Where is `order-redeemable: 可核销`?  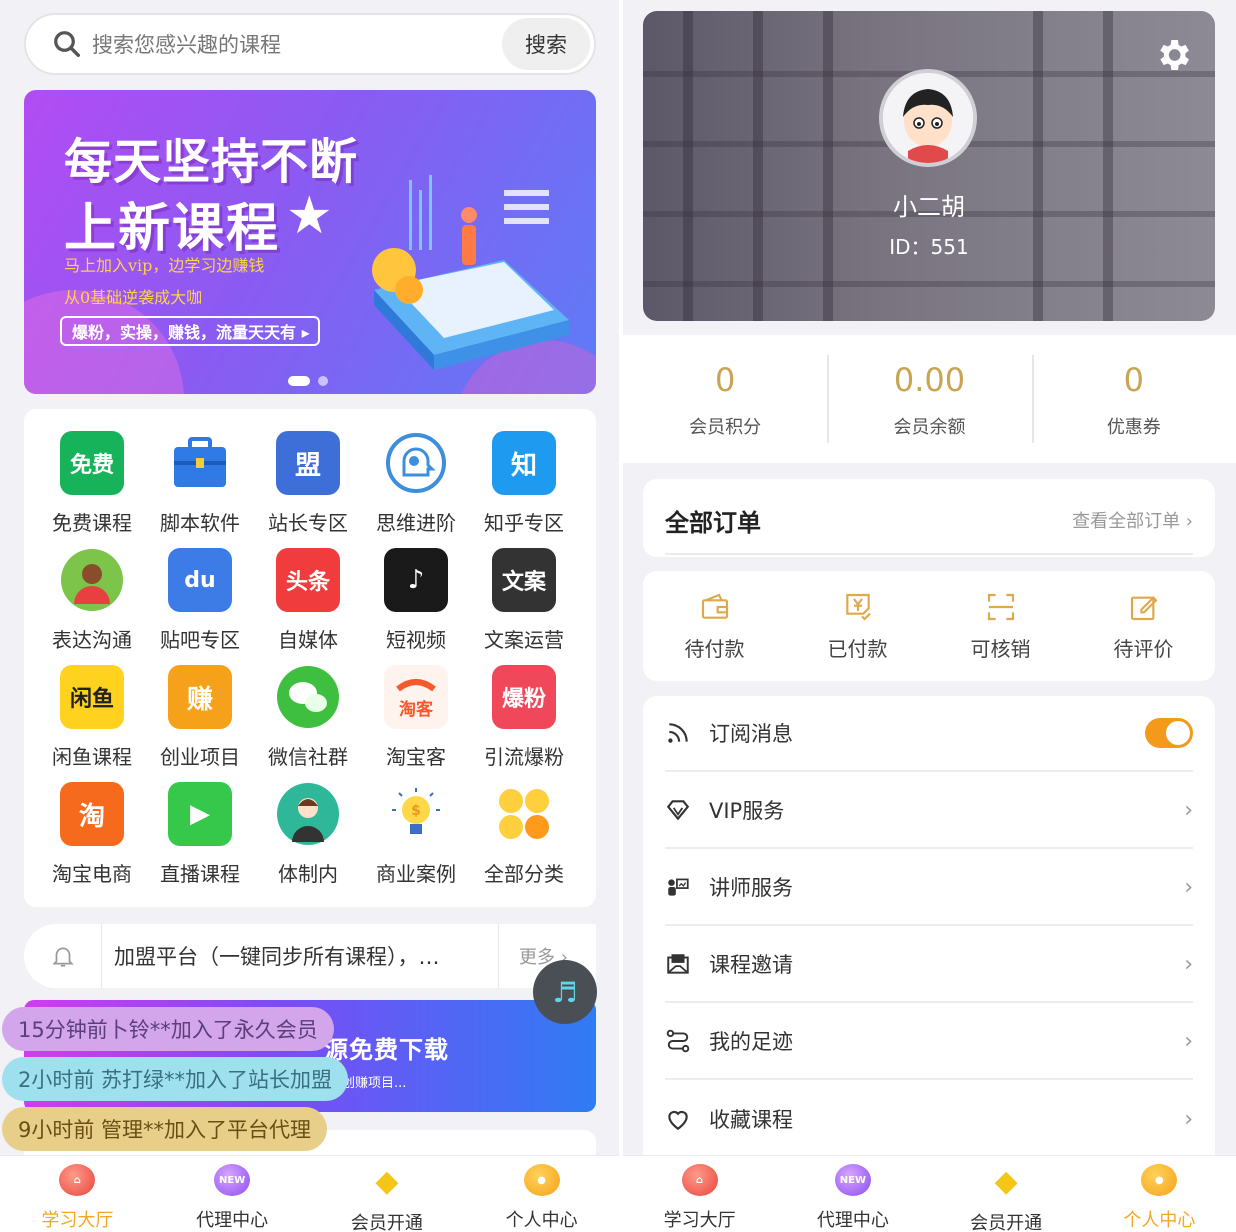 order-redeemable: 可核销 is located at coordinates (1000, 626).